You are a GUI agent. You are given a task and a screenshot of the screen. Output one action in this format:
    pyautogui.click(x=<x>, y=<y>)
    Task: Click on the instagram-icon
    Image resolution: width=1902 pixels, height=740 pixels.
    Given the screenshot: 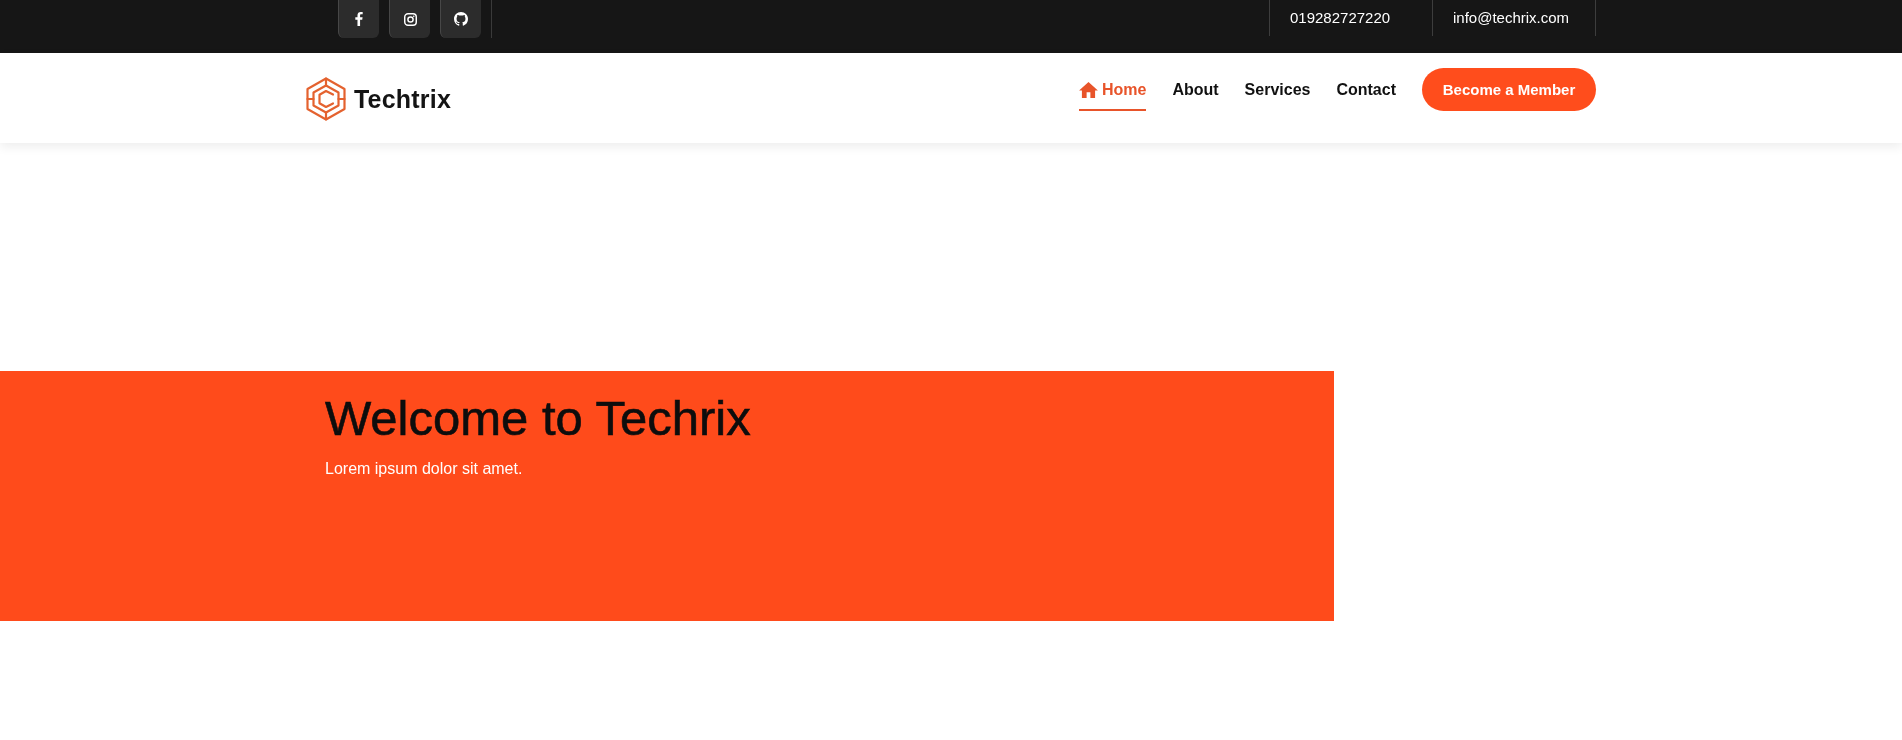 What is the action you would take?
    pyautogui.click(x=410, y=19)
    